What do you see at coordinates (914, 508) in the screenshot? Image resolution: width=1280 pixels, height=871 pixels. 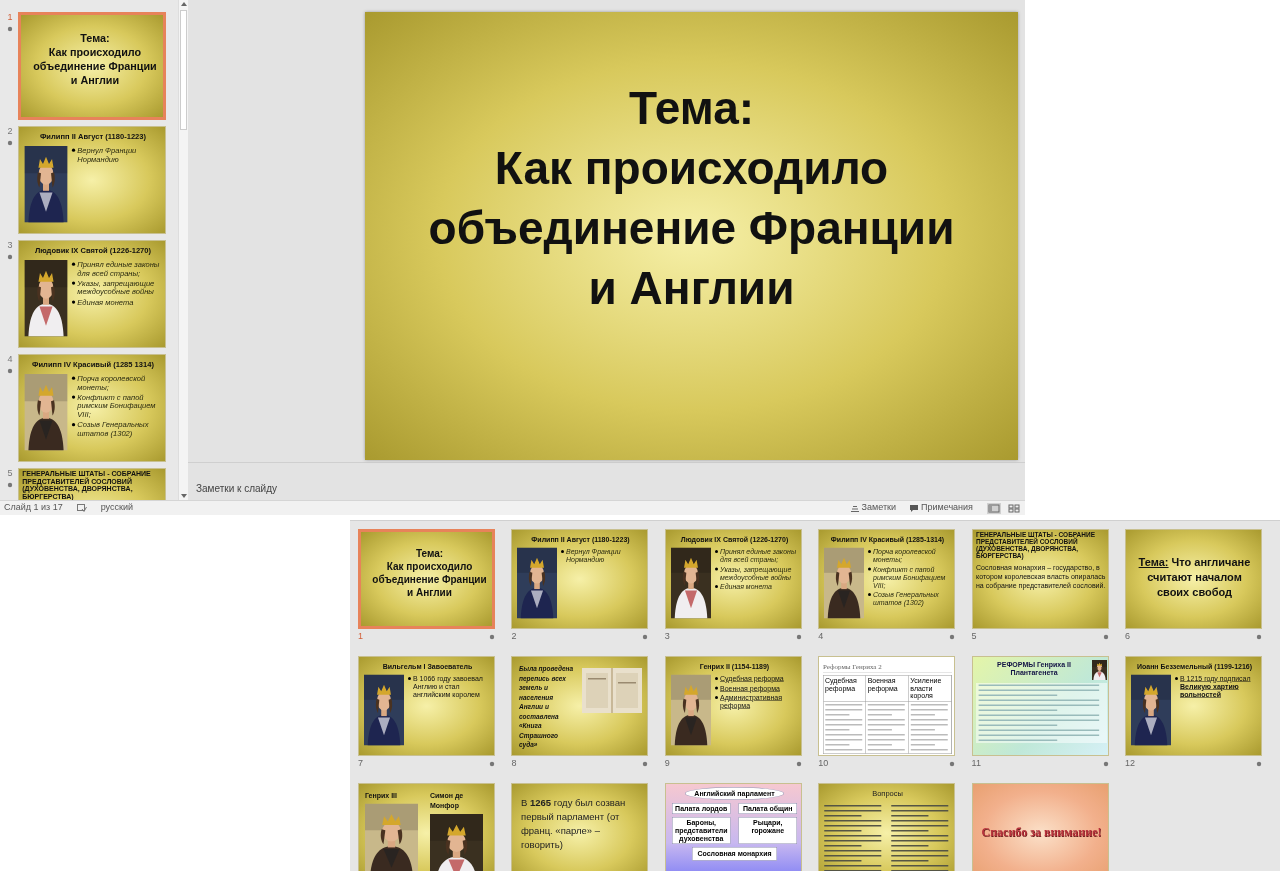 I see `comment-icon` at bounding box center [914, 508].